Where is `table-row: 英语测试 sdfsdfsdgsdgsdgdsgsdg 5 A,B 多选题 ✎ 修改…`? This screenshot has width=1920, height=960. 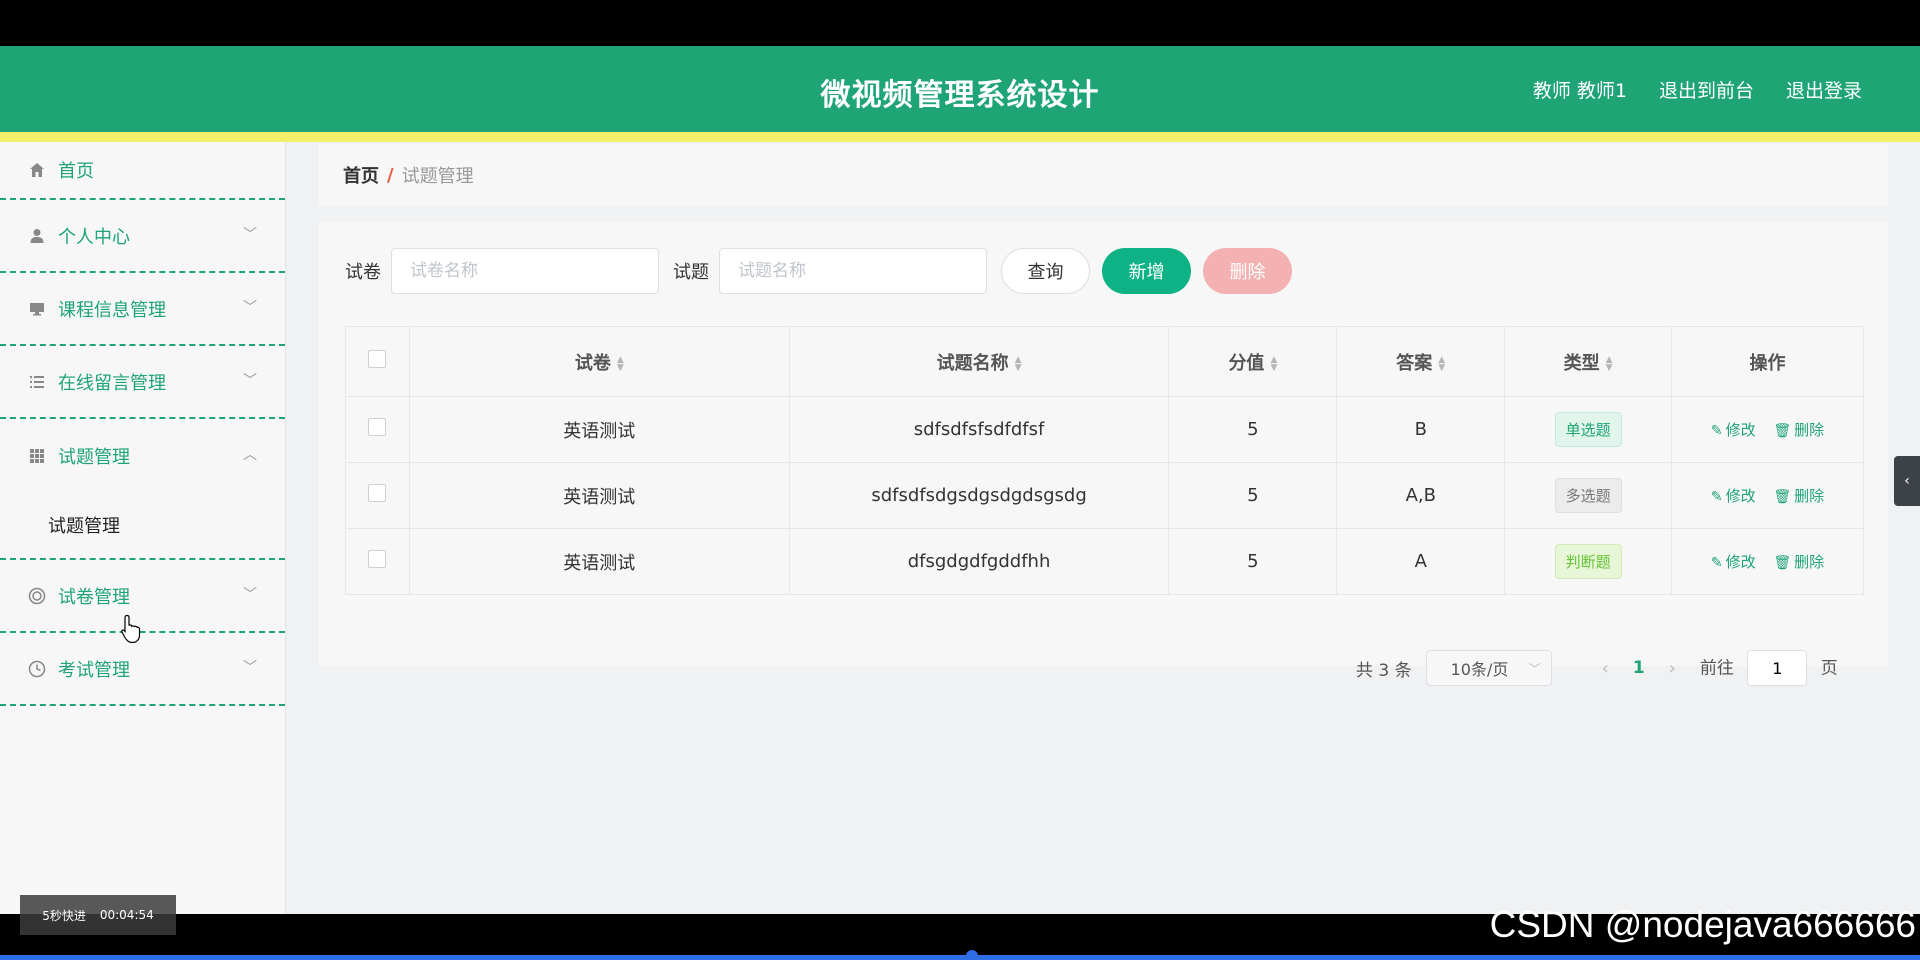
table-row: 英语测试 sdfsdfsdgsdgsdgdsgsdg 5 A,B 多选题 ✎ 修改… is located at coordinates (1104, 495).